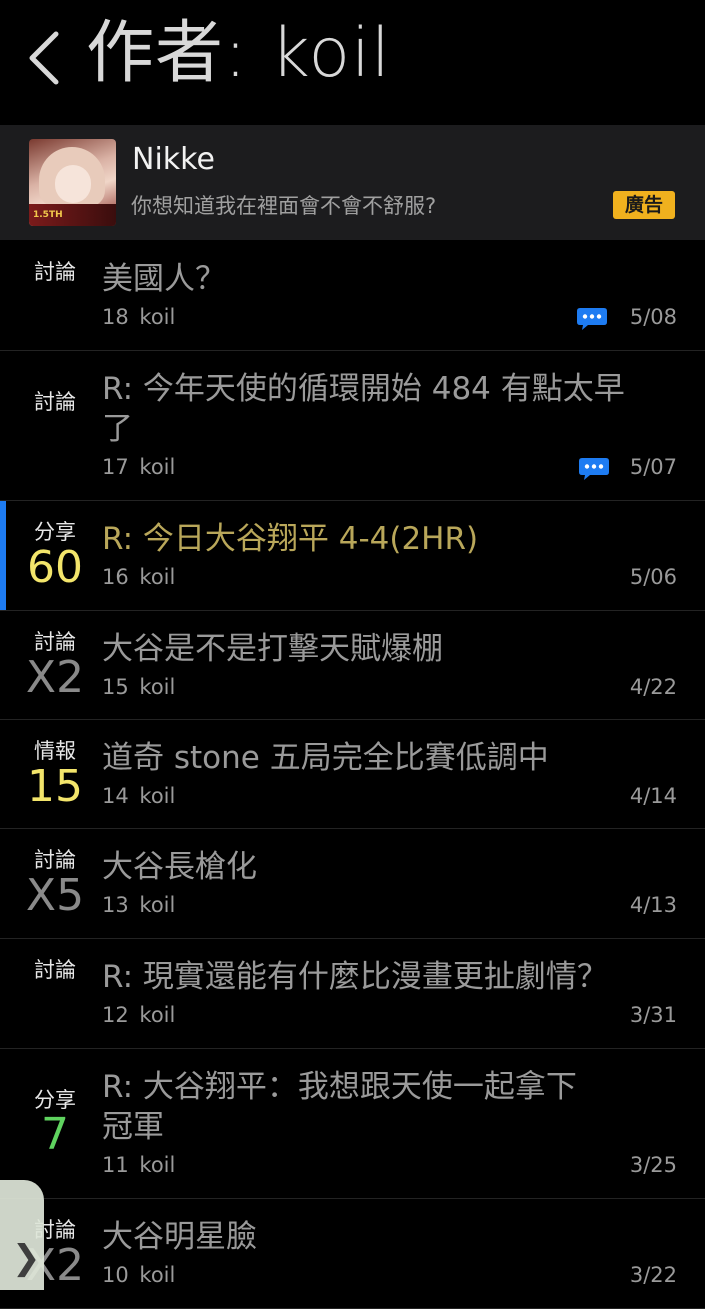 This screenshot has height=1309, width=705. I want to click on post-number: 10, so click(115, 1275).